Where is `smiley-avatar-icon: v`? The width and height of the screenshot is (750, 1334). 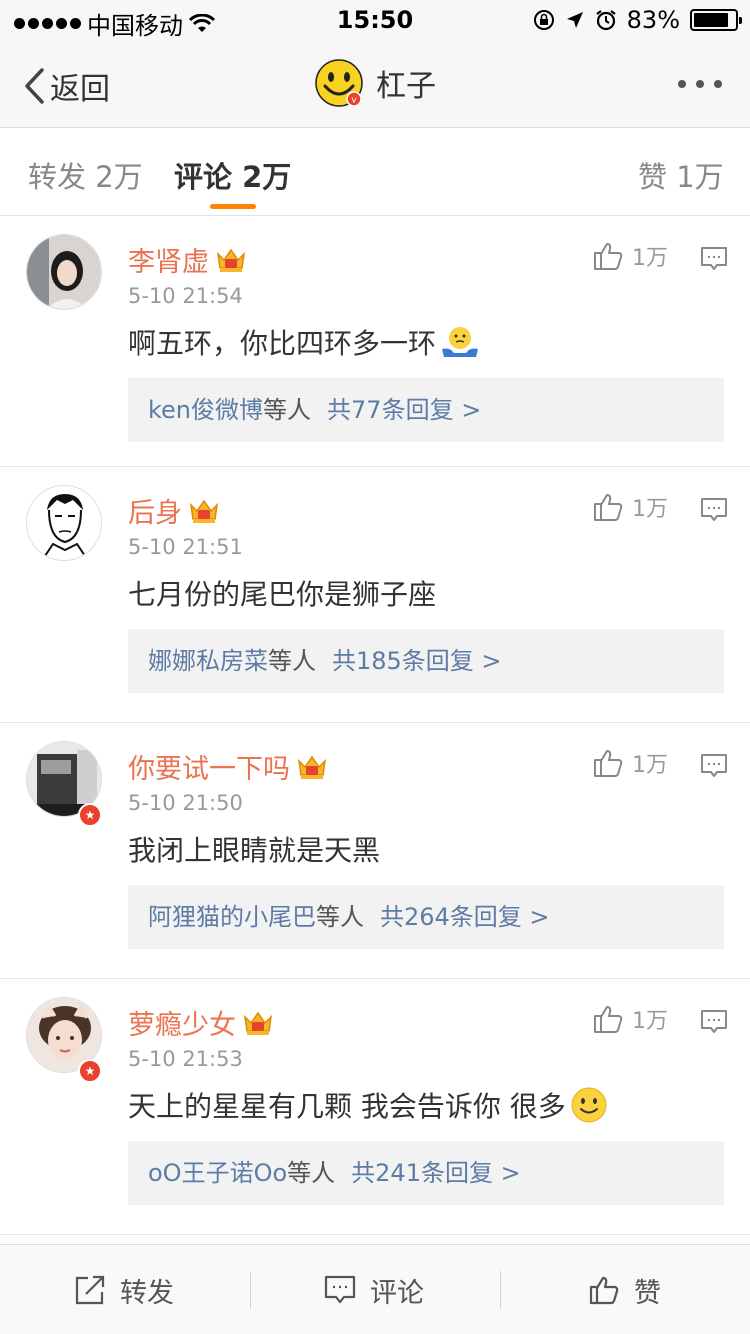
smiley-avatar-icon: v is located at coordinates (339, 83).